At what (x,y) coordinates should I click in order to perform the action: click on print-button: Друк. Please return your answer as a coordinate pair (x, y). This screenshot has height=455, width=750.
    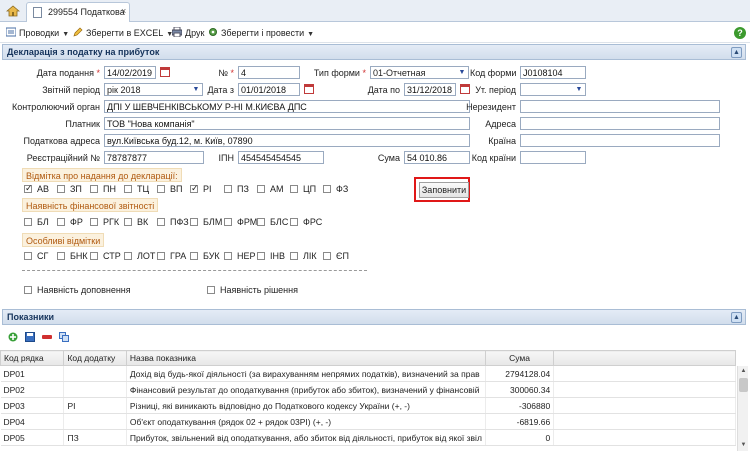
    Looking at the image, I should click on (188, 33).